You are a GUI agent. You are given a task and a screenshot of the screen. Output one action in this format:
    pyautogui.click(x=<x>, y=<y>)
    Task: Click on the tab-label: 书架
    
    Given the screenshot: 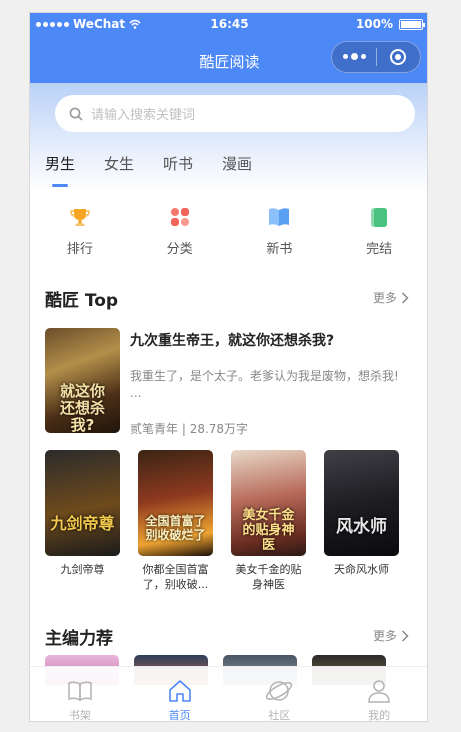 What is the action you would take?
    pyautogui.click(x=79, y=715)
    